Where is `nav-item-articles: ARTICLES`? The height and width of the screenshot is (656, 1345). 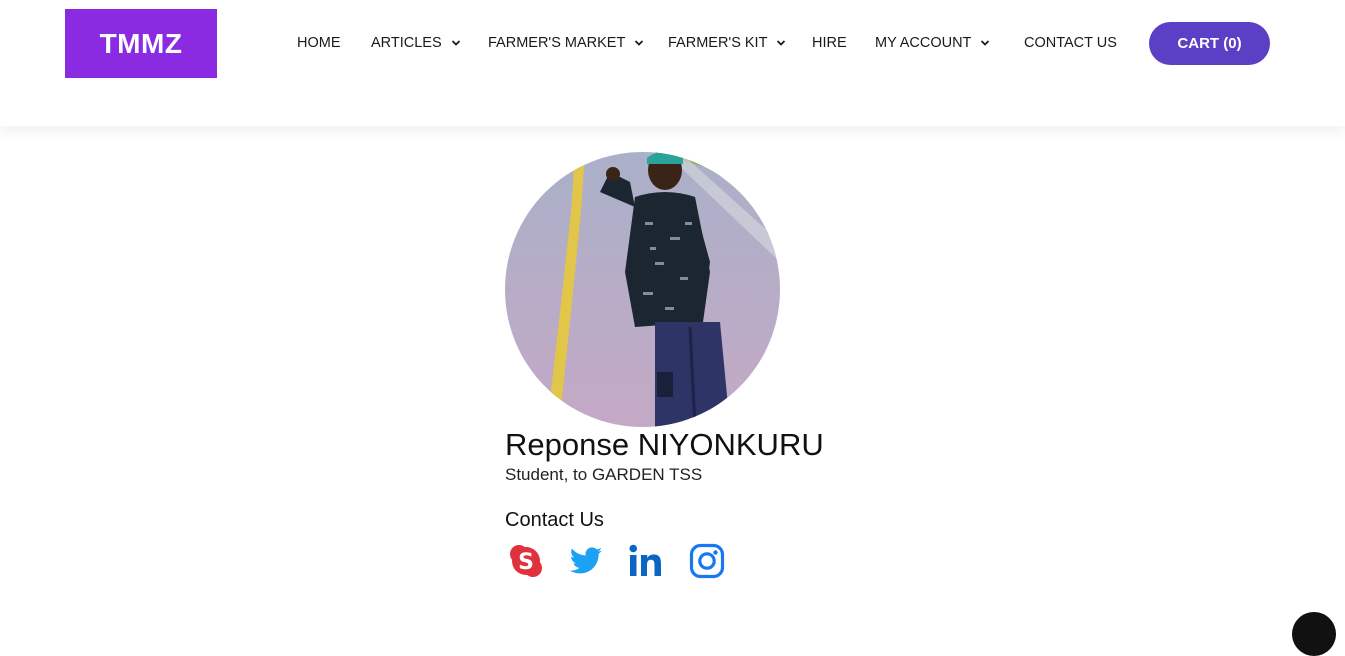 nav-item-articles: ARTICLES is located at coordinates (416, 43).